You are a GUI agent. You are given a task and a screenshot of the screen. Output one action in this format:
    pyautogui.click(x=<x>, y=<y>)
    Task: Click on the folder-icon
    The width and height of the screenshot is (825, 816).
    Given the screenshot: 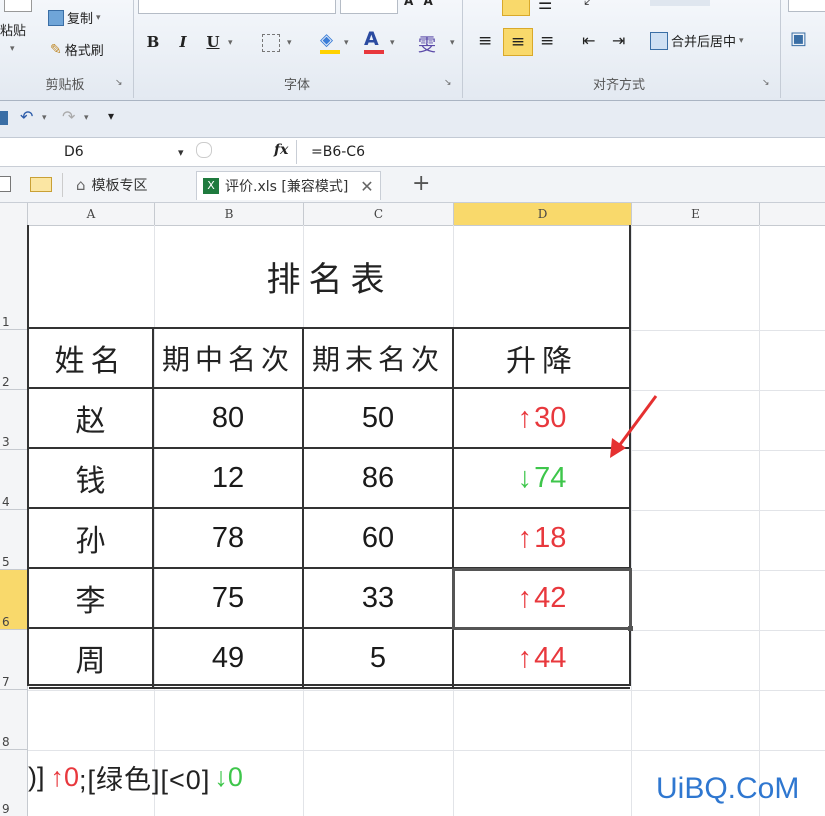 What is the action you would take?
    pyautogui.click(x=41, y=184)
    